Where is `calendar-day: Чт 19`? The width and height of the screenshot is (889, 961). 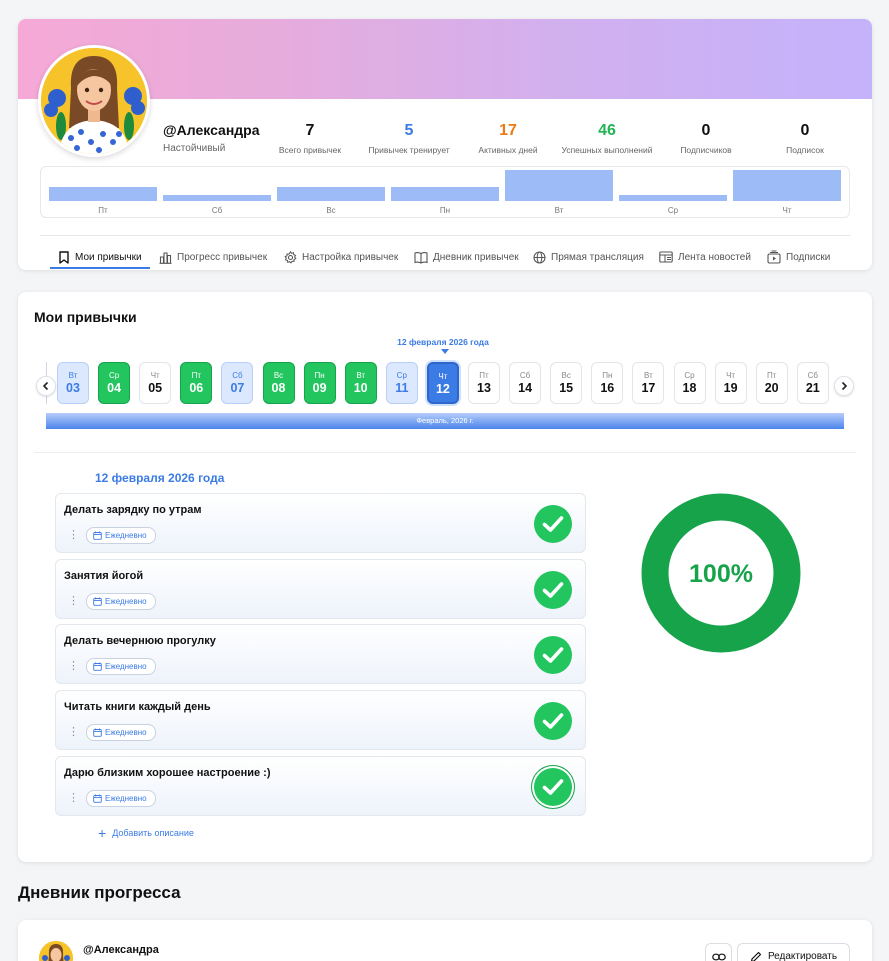 calendar-day: Чт 19 is located at coordinates (730, 383).